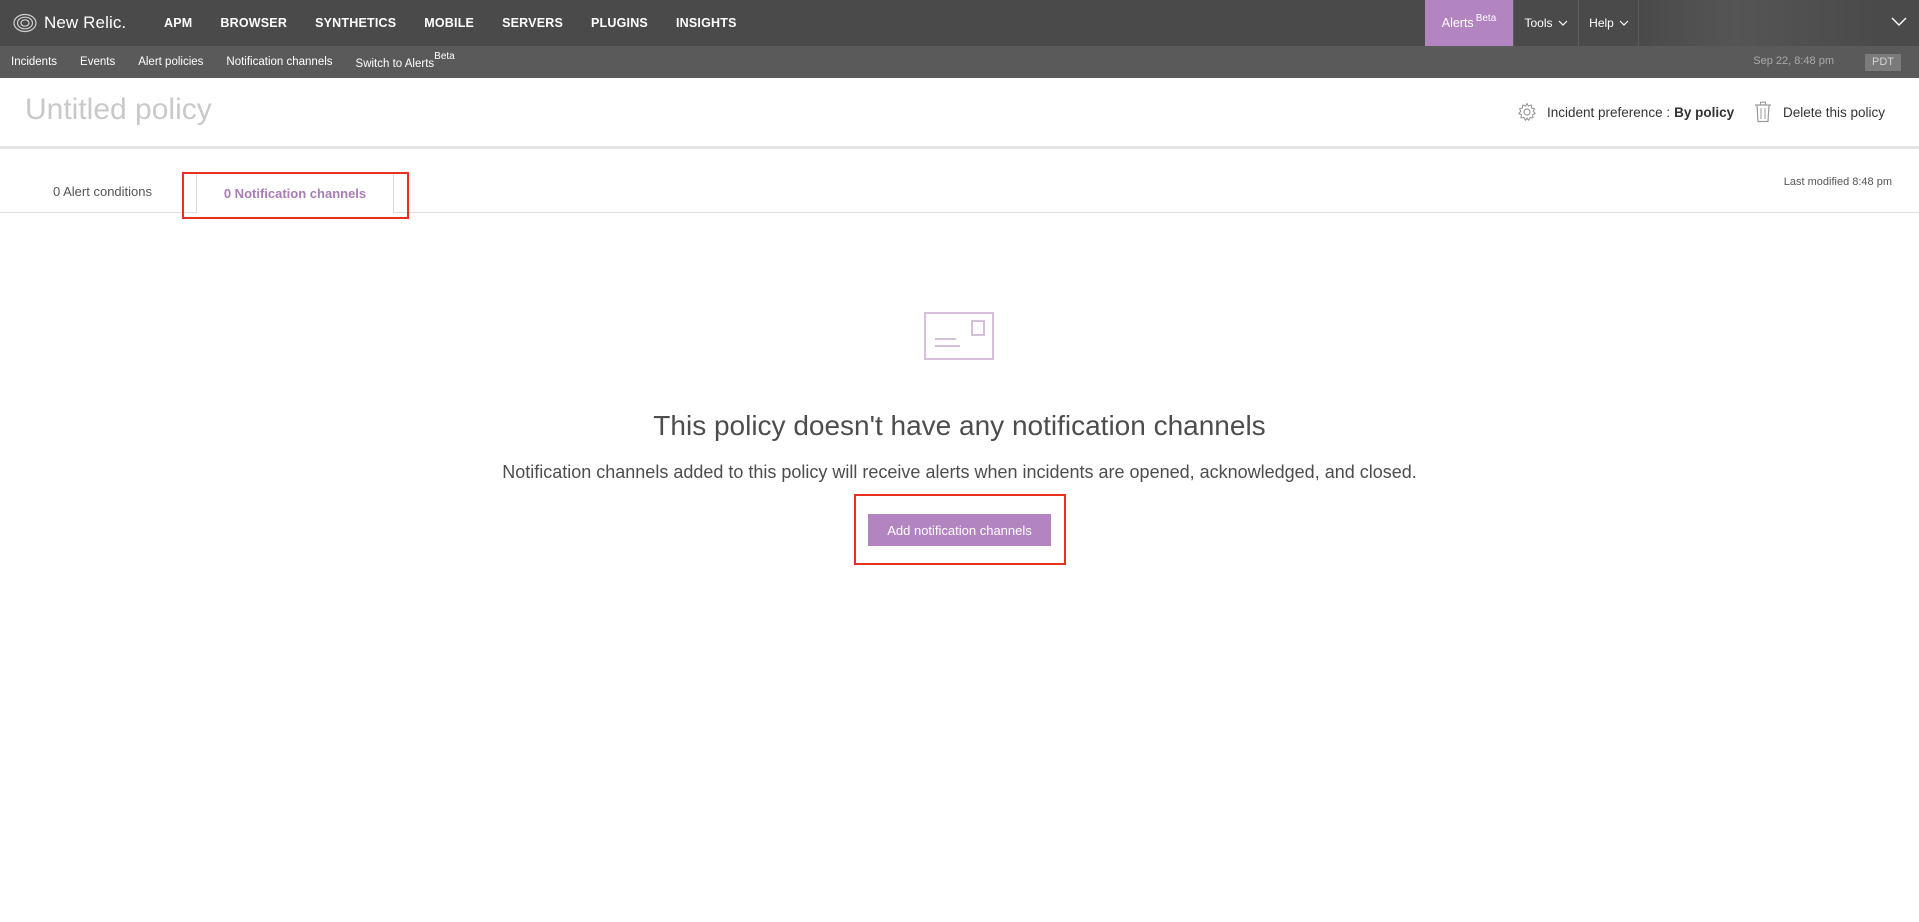 The image size is (1919, 922). I want to click on delete-policy-button: Delete this policy, so click(1819, 112).